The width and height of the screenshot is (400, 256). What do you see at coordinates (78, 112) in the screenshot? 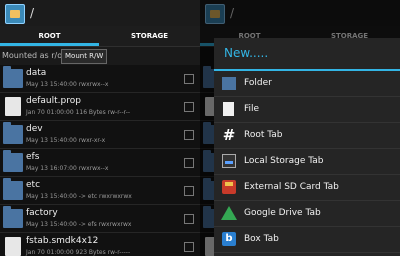
I see `file-meta: Jan 70 01:00:00 116 Bytes rw-r--r--` at bounding box center [78, 112].